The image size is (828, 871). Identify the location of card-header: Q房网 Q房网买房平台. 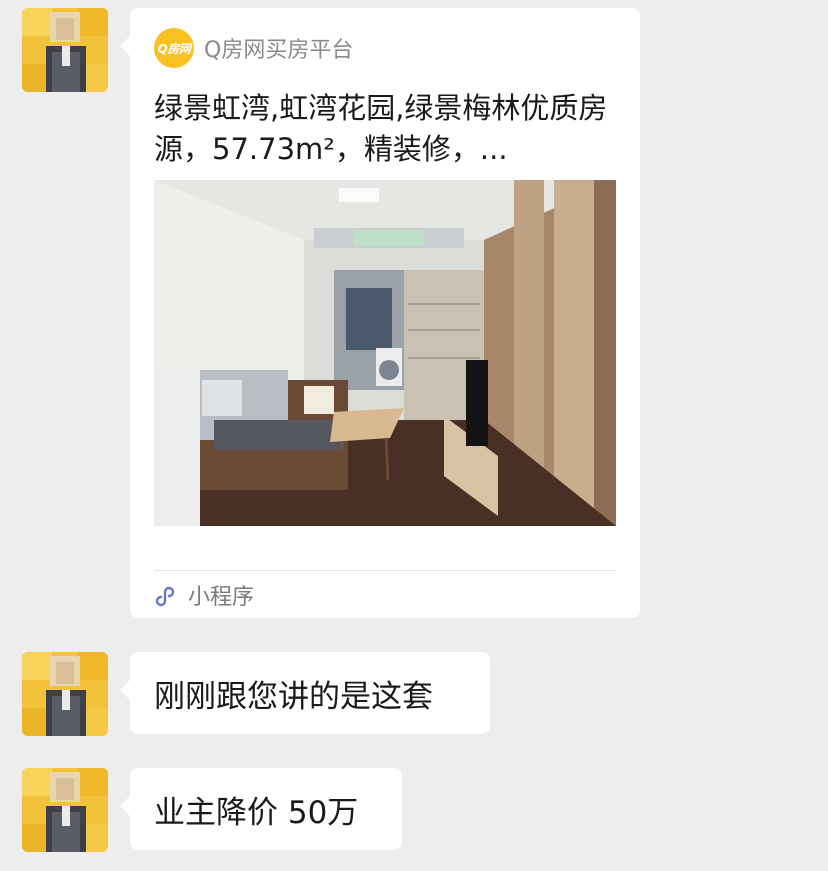
(253, 48).